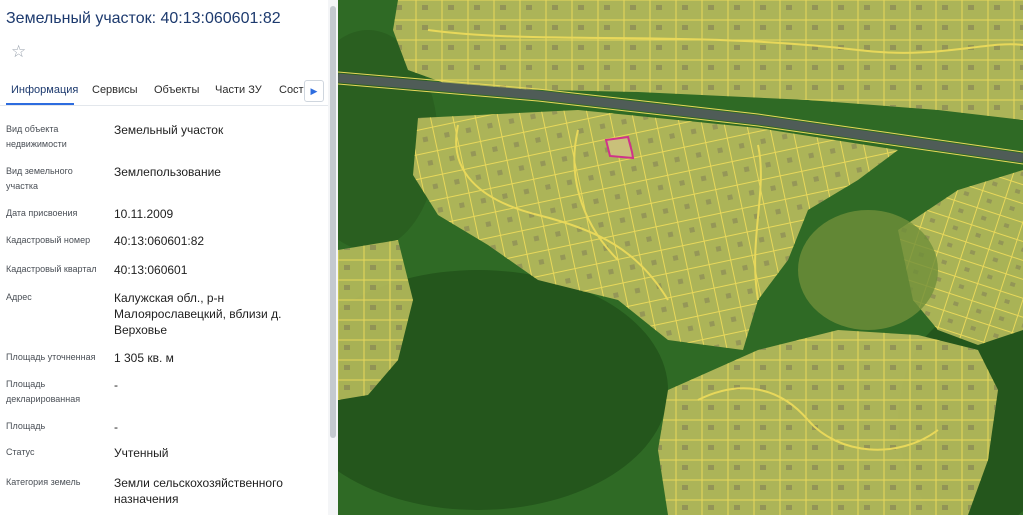  What do you see at coordinates (39, 178) in the screenshot?
I see `field-label: Вид земельного участка` at bounding box center [39, 178].